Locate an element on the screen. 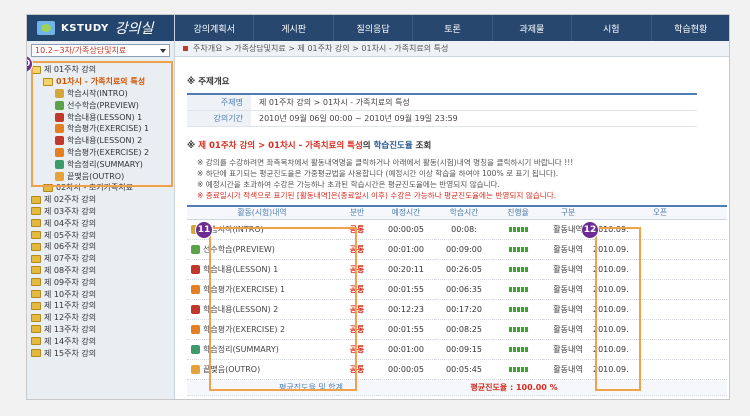 This screenshot has width=750, height=416. average-progress: 평균진도율 : 100.00 % is located at coordinates (514, 387).